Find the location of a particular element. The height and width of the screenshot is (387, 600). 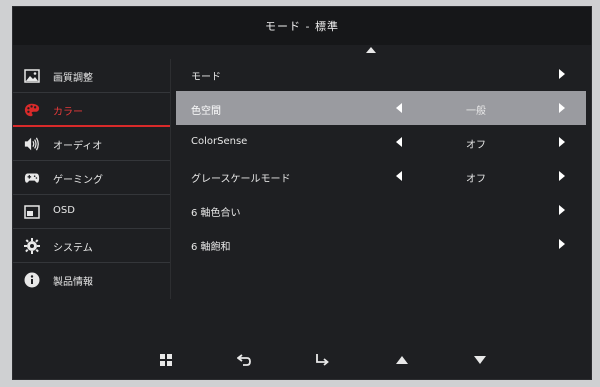

sidebar-item-audio: オーディオ is located at coordinates (91, 144).